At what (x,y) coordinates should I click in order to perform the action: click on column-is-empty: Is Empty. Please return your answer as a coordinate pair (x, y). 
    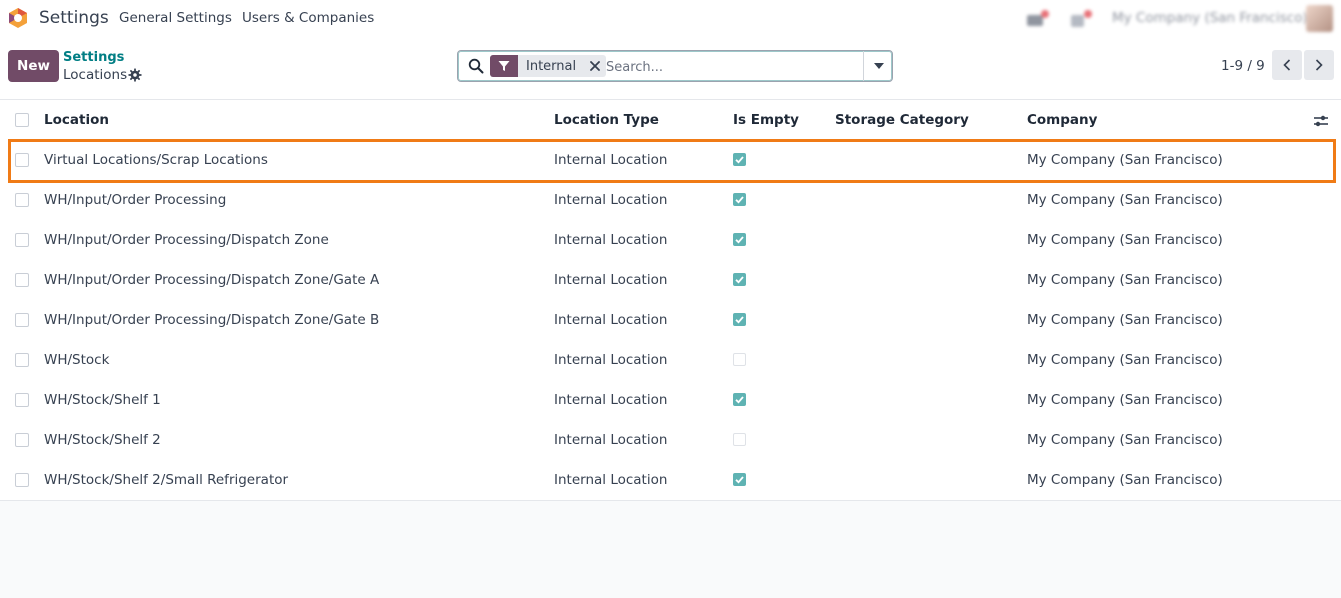
    Looking at the image, I should click on (766, 120).